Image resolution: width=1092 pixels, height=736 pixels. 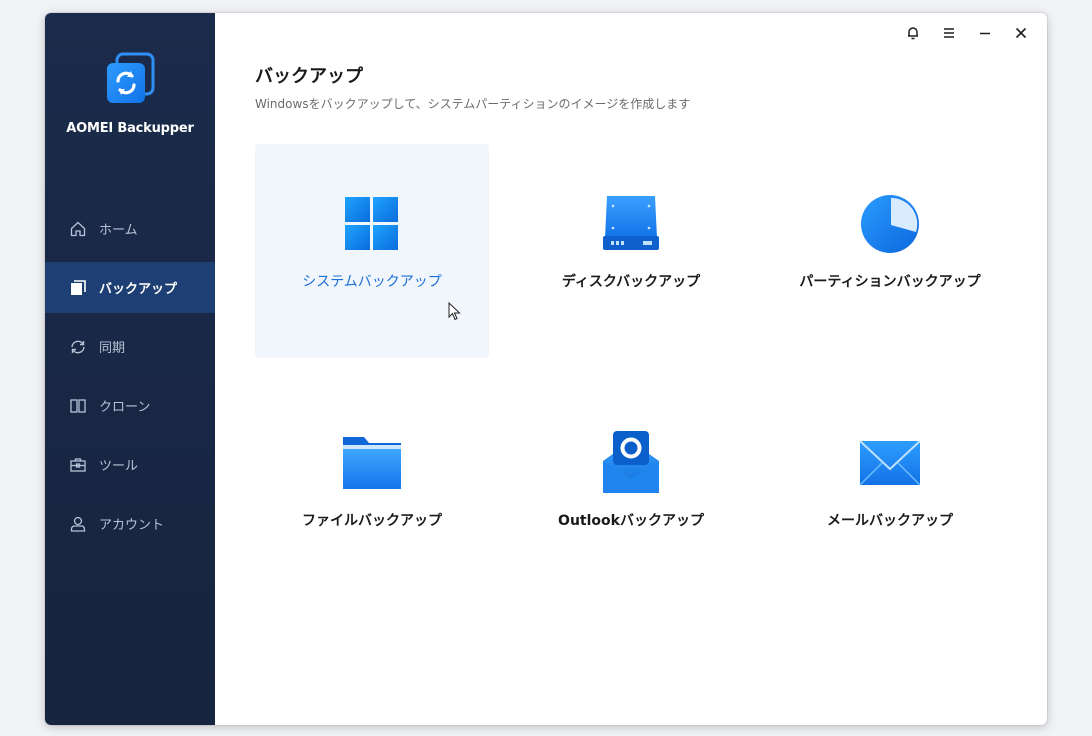 What do you see at coordinates (130, 346) in the screenshot?
I see `sidebar-item-sync: 同期` at bounding box center [130, 346].